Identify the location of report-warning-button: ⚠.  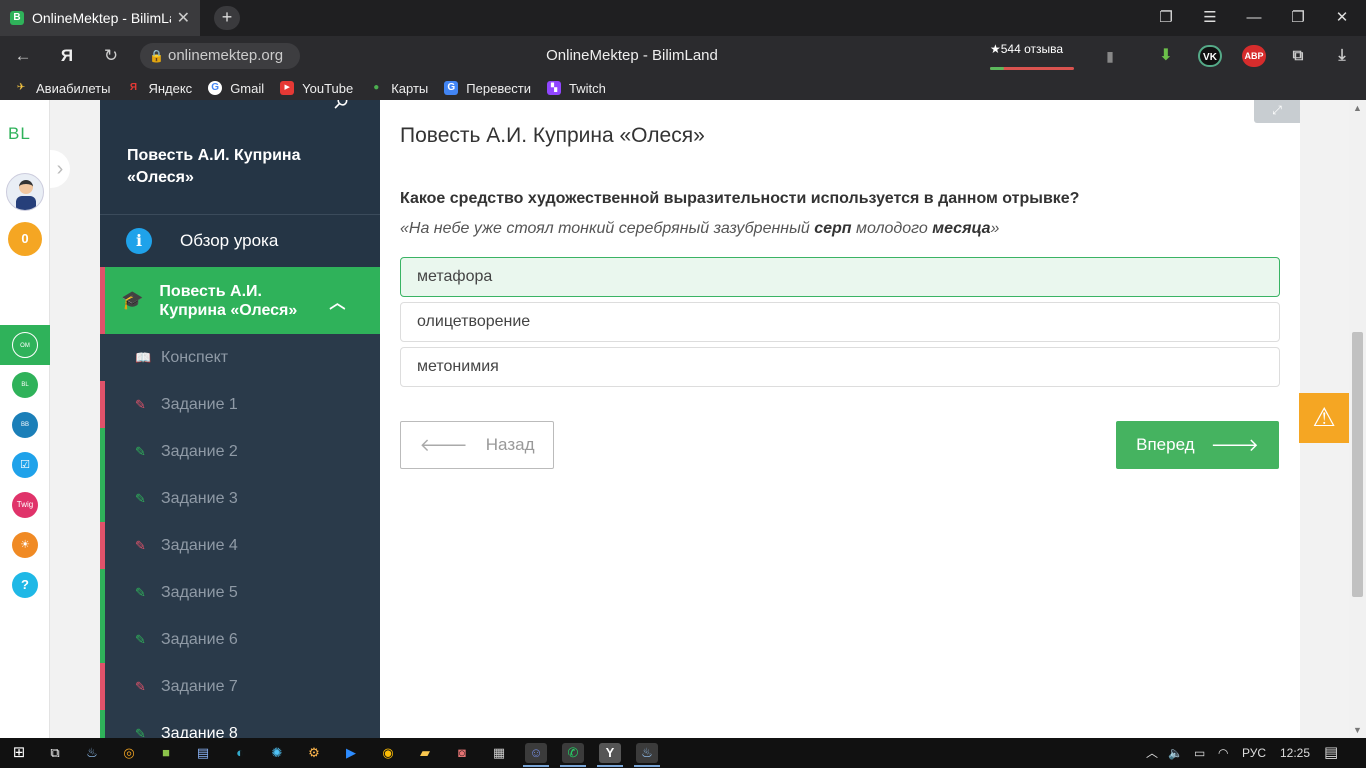
(1324, 418).